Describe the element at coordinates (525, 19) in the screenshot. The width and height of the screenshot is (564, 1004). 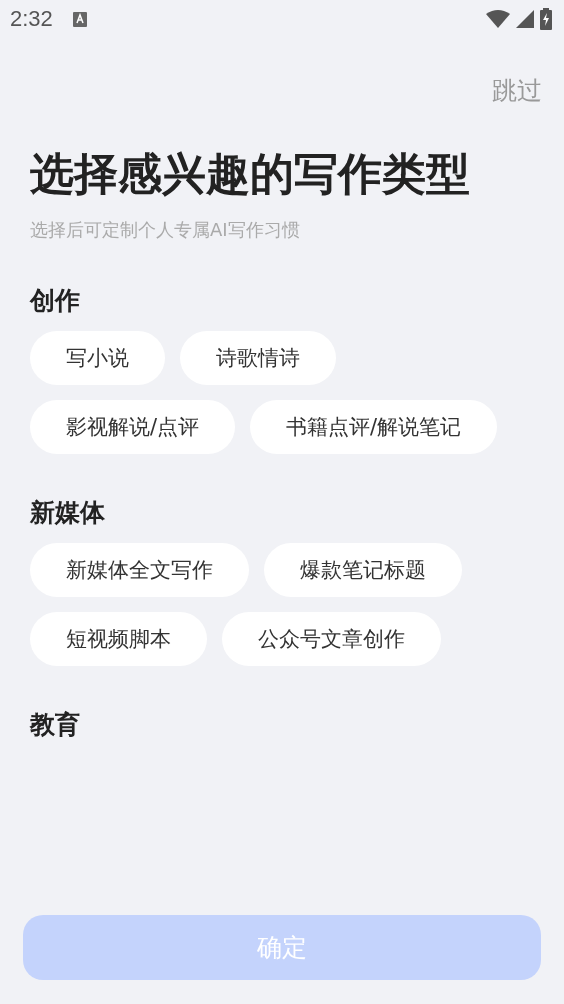
I see `signal-icon` at that location.